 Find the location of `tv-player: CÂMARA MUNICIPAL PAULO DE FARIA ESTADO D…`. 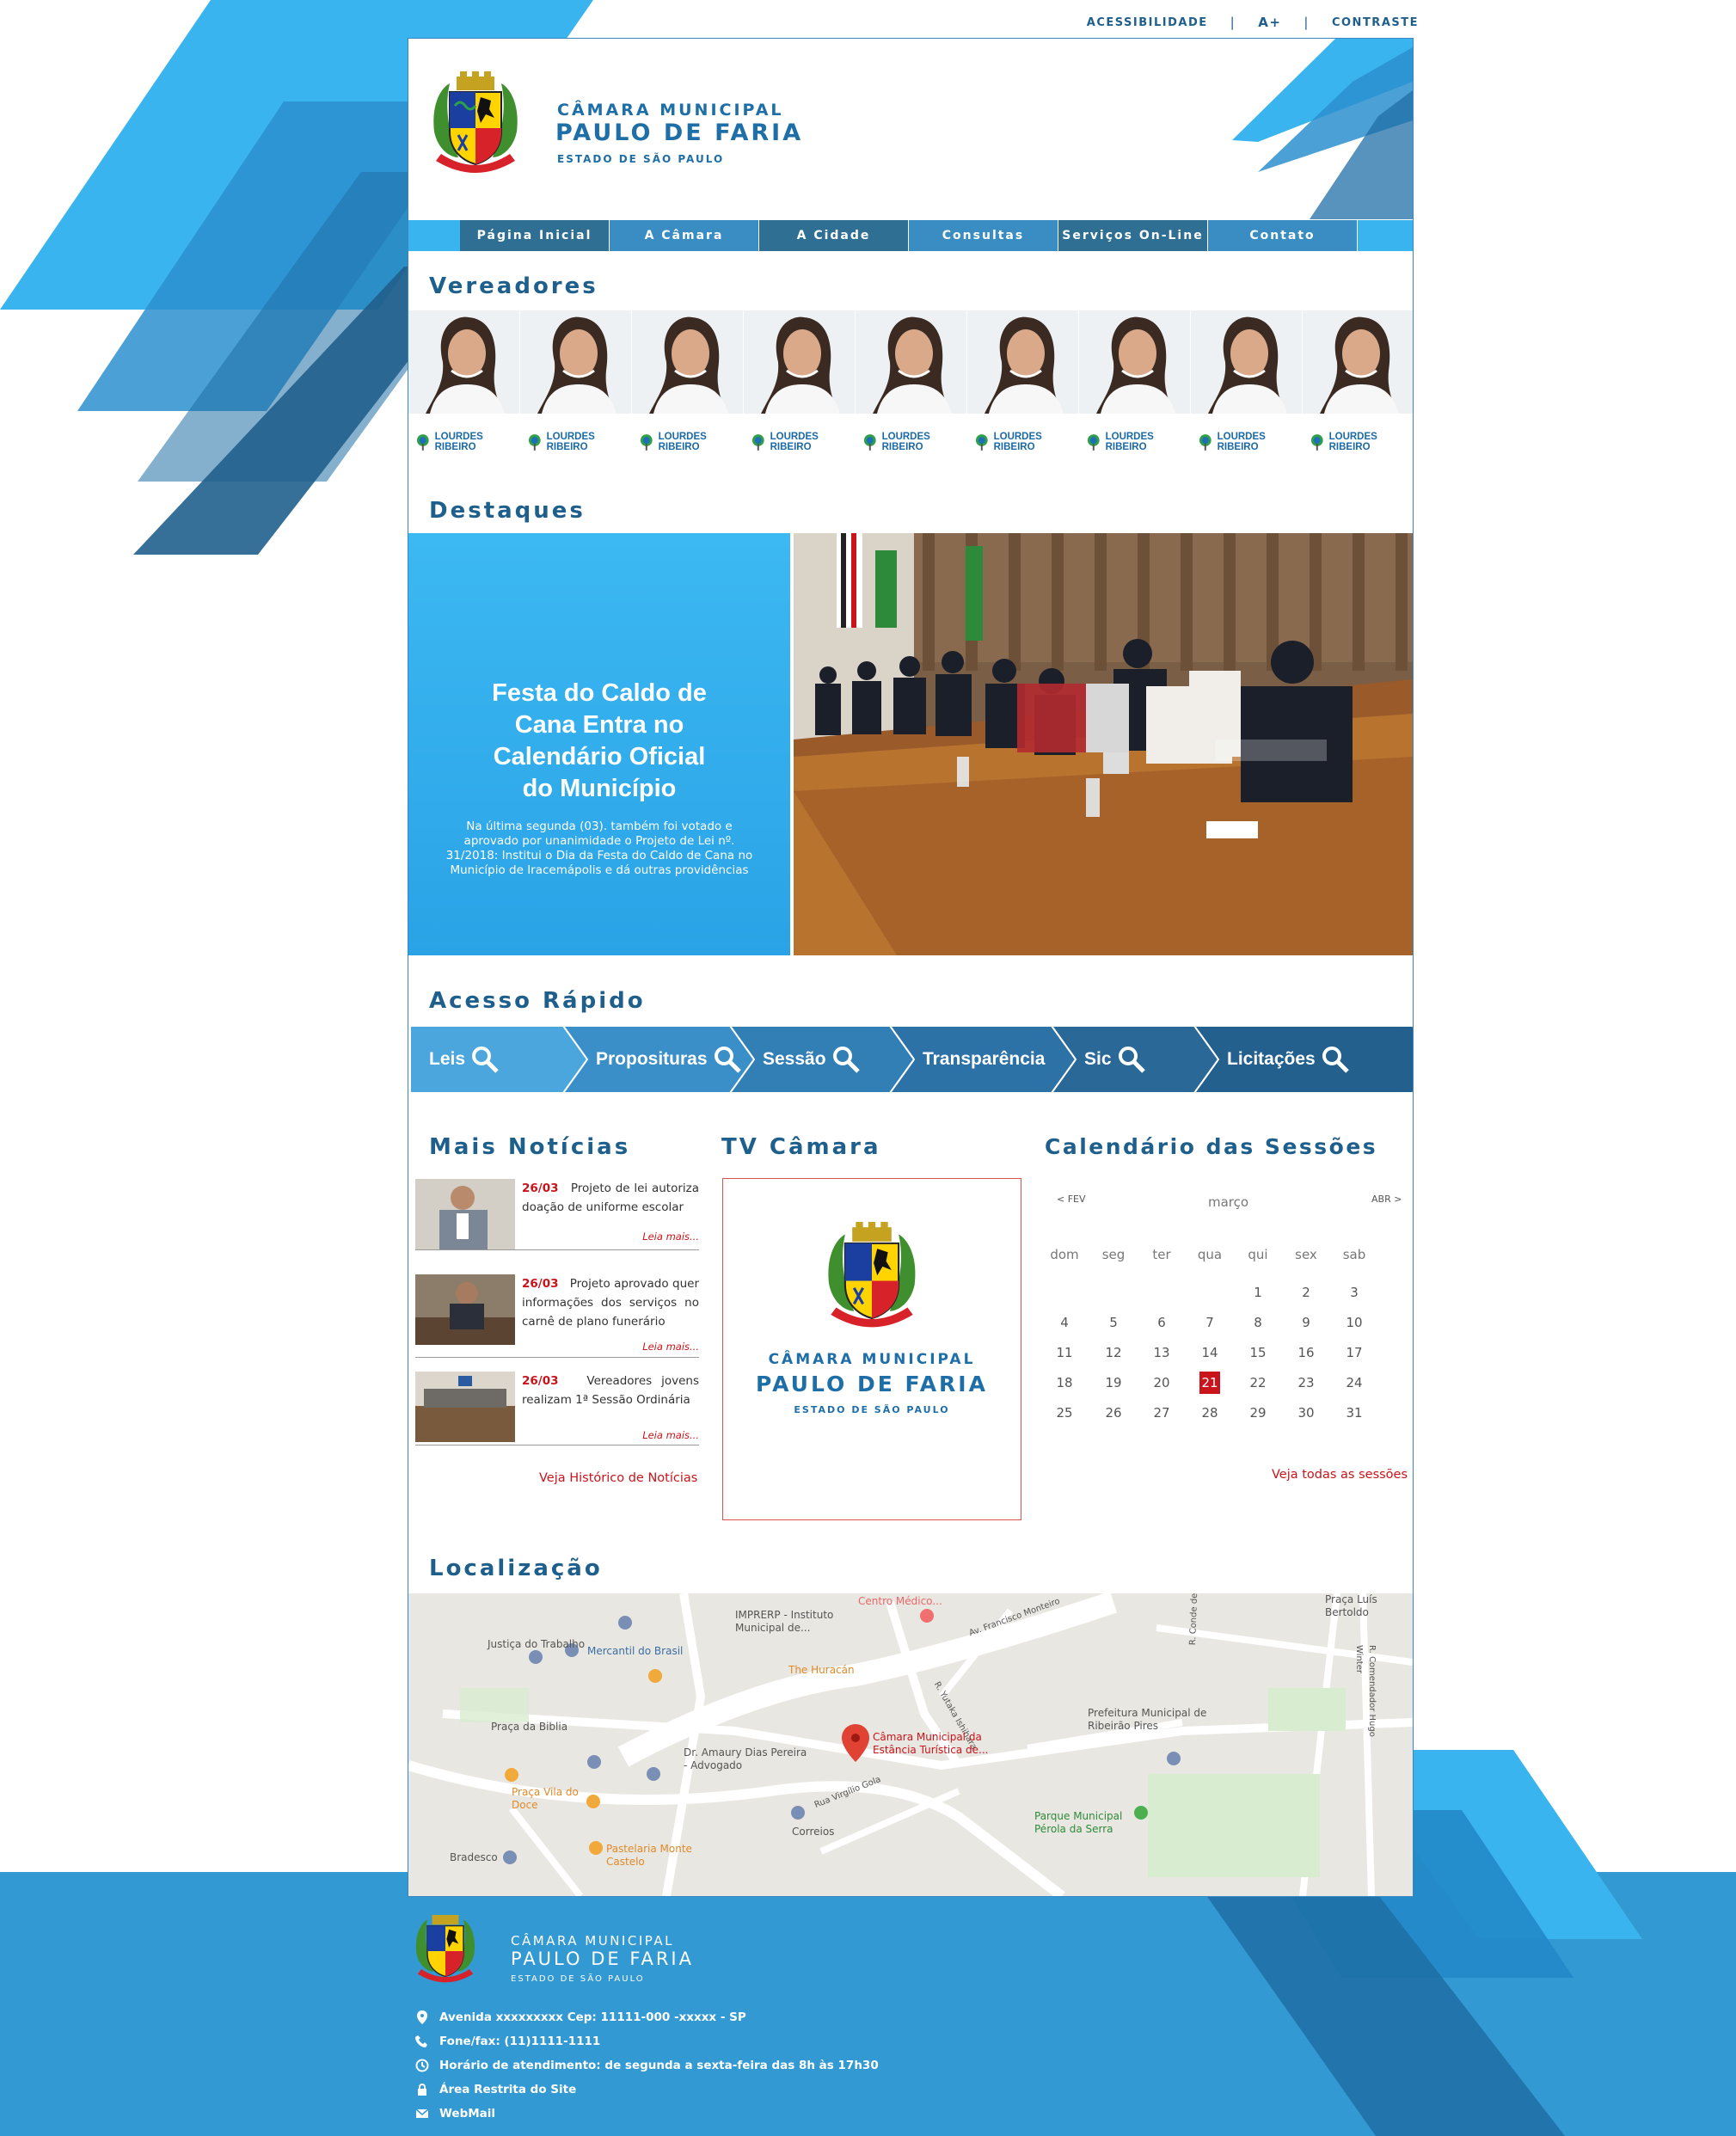

tv-player: CÂMARA MUNICIPAL PAULO DE FARIA ESTADO D… is located at coordinates (871, 1349).